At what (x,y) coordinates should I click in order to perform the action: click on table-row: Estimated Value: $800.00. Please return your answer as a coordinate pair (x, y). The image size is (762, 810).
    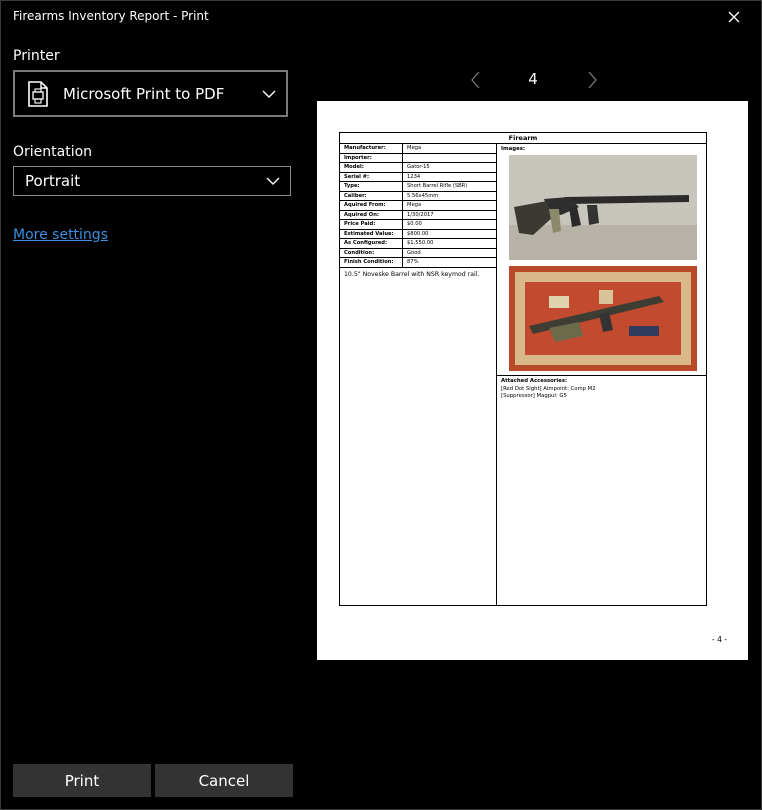
    Looking at the image, I should click on (418, 234).